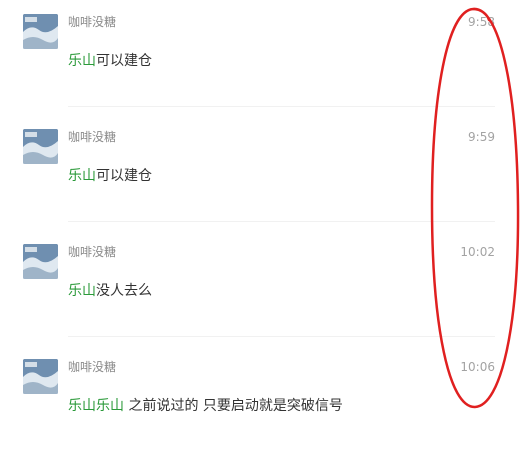 The width and height of the screenshot is (523, 460). Describe the element at coordinates (124, 291) in the screenshot. I see `message-content: 没人去么` at that location.